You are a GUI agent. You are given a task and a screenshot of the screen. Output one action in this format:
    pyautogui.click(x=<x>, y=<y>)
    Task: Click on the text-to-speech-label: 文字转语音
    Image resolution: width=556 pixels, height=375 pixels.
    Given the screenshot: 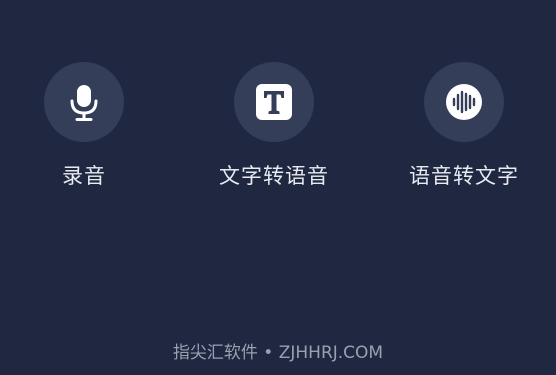 What is the action you would take?
    pyautogui.click(x=274, y=176)
    